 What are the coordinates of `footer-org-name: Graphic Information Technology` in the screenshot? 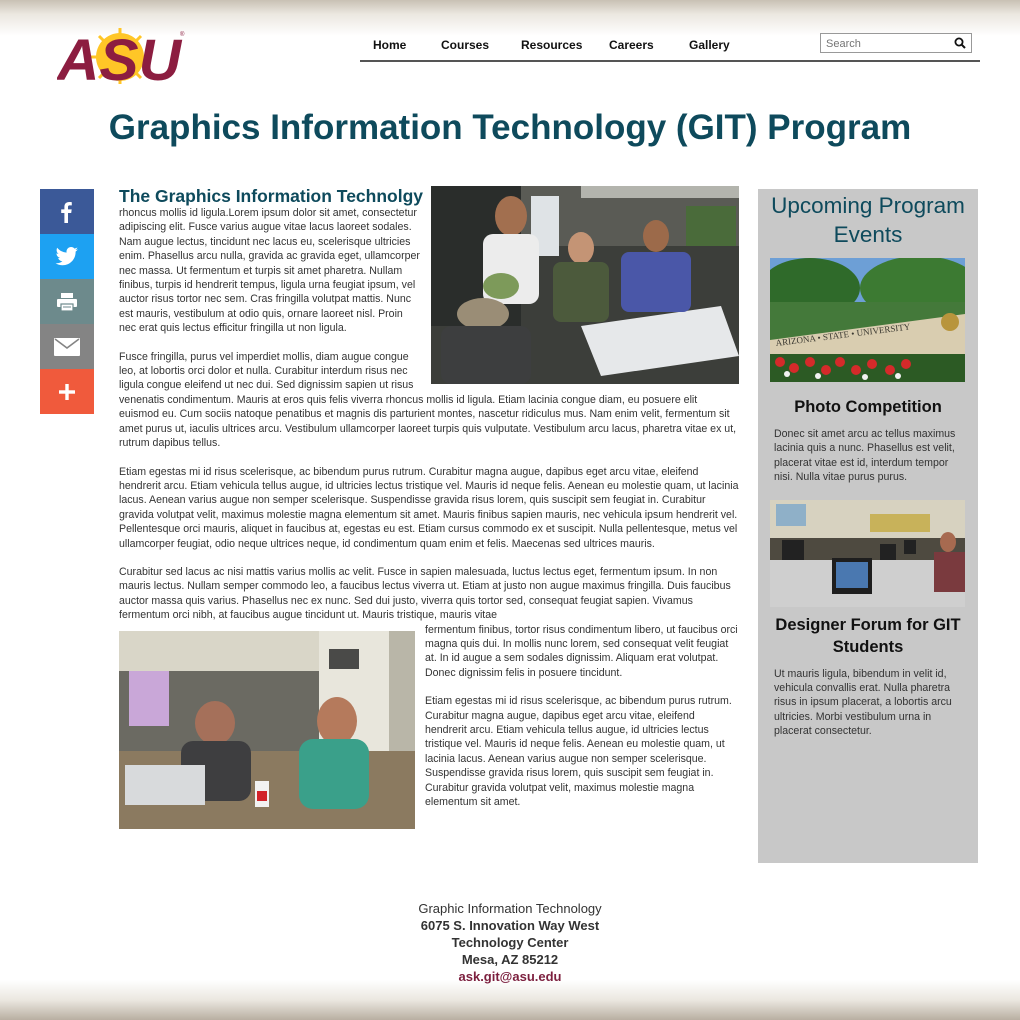 It's located at (510, 908).